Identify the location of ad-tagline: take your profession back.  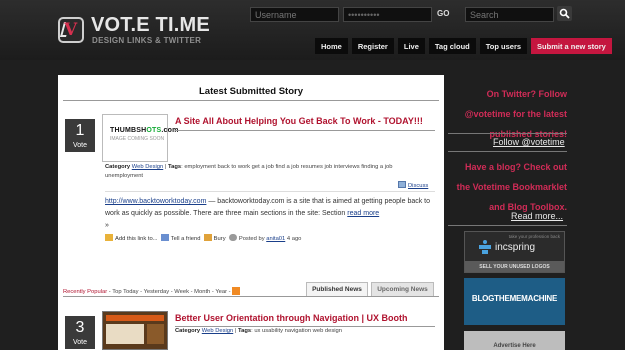
(534, 236).